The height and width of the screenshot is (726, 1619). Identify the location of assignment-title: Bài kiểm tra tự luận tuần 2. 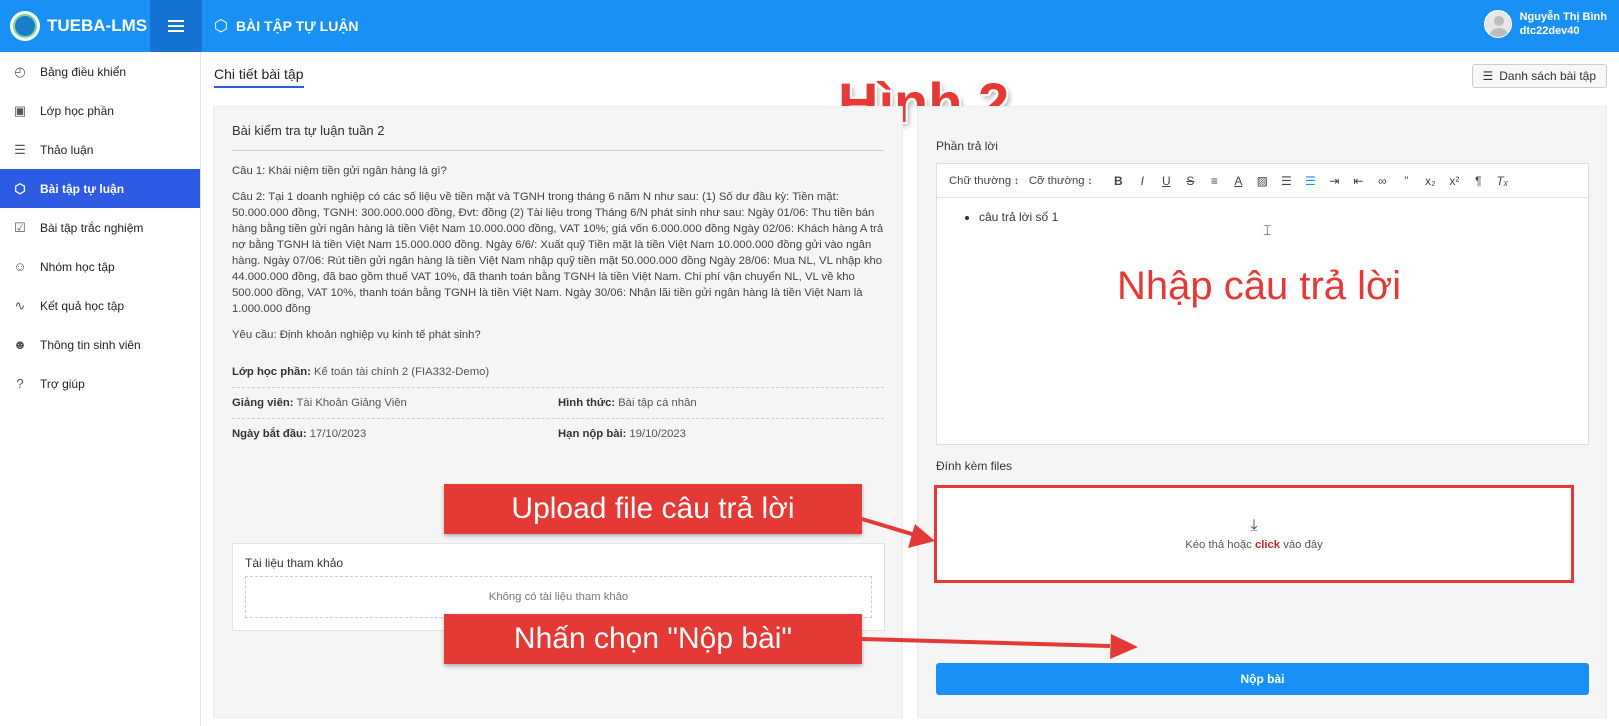
(558, 137).